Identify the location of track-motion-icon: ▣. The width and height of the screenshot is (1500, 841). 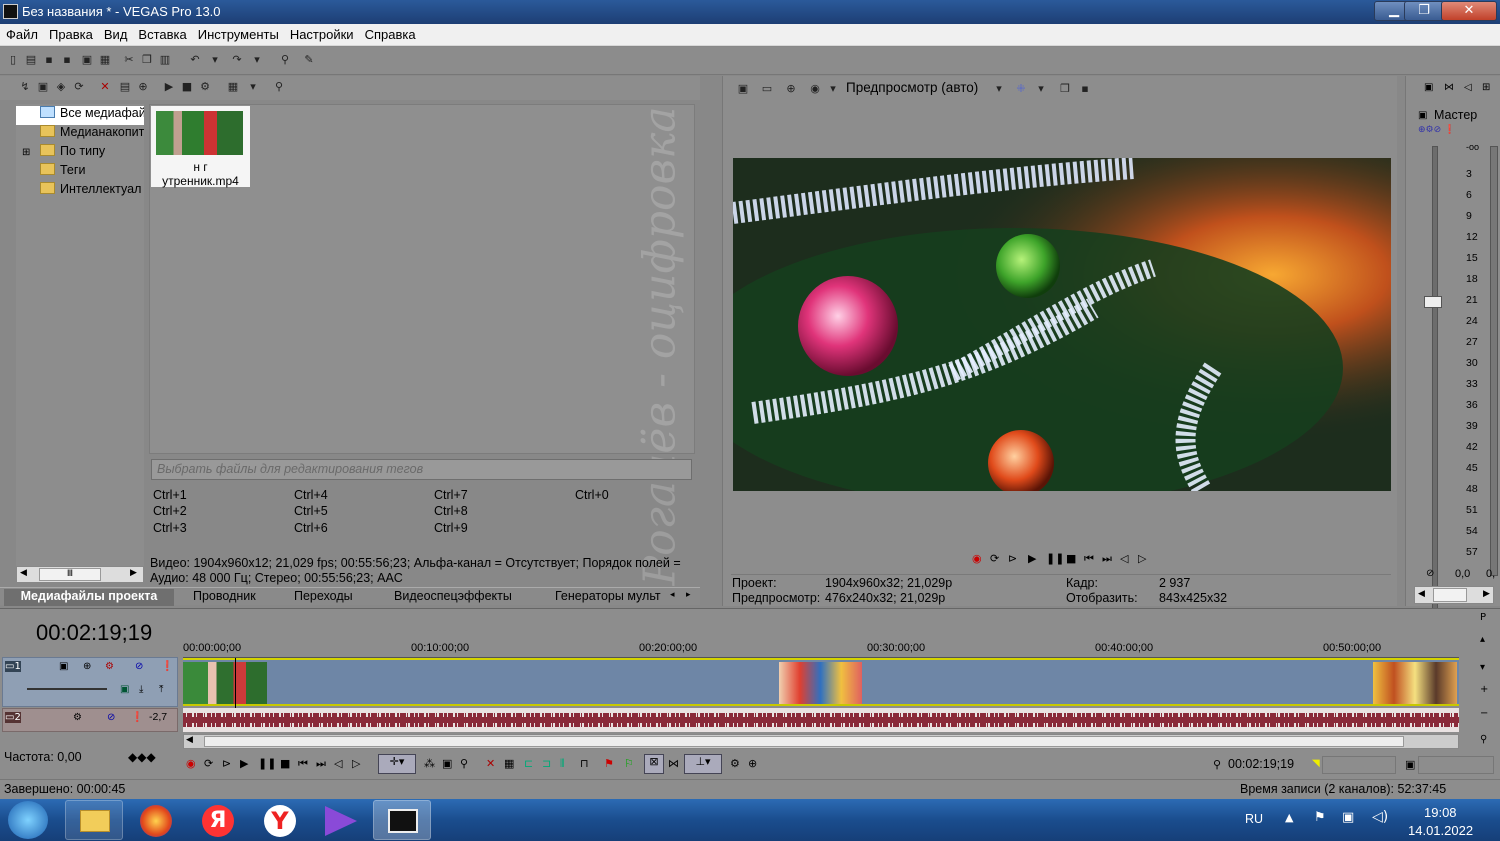
(63, 666).